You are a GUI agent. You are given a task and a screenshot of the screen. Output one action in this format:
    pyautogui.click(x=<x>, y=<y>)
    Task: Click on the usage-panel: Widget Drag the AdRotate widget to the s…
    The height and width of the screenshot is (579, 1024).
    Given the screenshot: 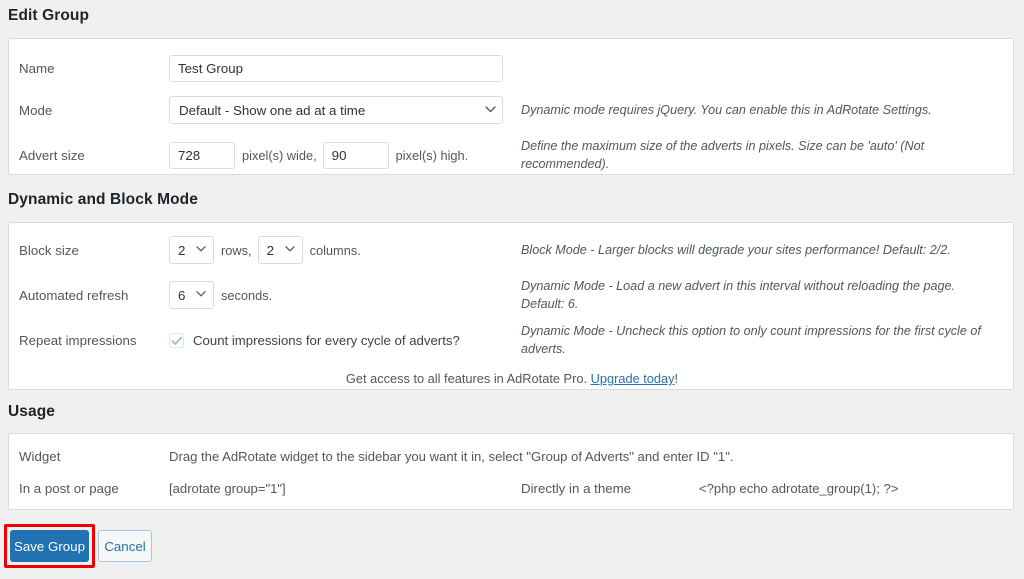 What is the action you would take?
    pyautogui.click(x=511, y=471)
    